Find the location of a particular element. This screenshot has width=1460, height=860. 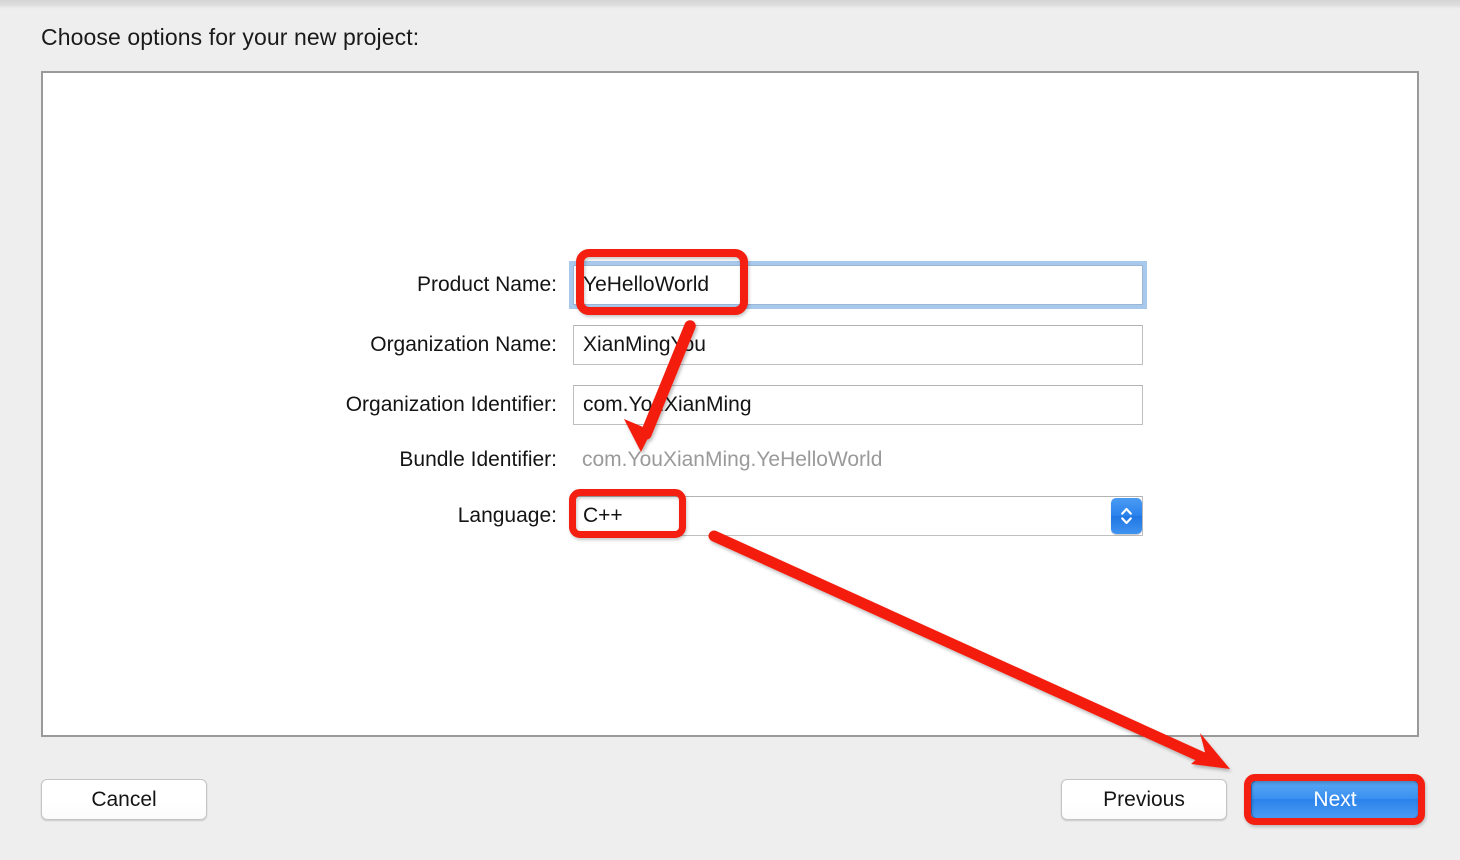

chevron-up-down-icon is located at coordinates (1126, 516).